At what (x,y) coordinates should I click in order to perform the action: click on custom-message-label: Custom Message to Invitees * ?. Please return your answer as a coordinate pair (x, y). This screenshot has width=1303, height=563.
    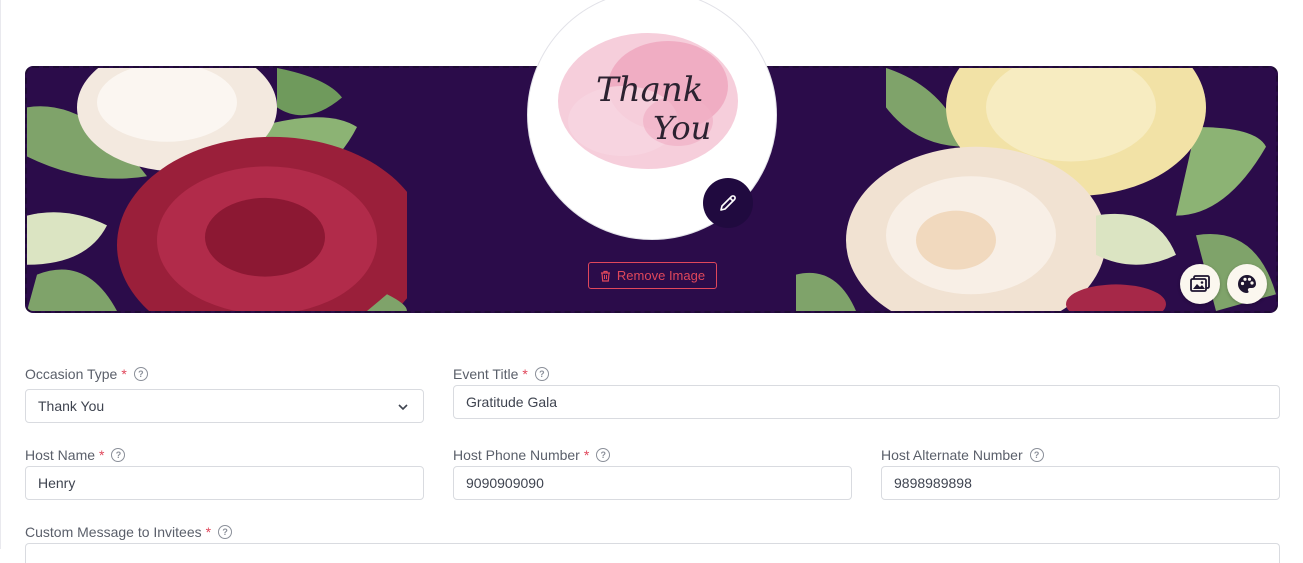
    Looking at the image, I should click on (129, 532).